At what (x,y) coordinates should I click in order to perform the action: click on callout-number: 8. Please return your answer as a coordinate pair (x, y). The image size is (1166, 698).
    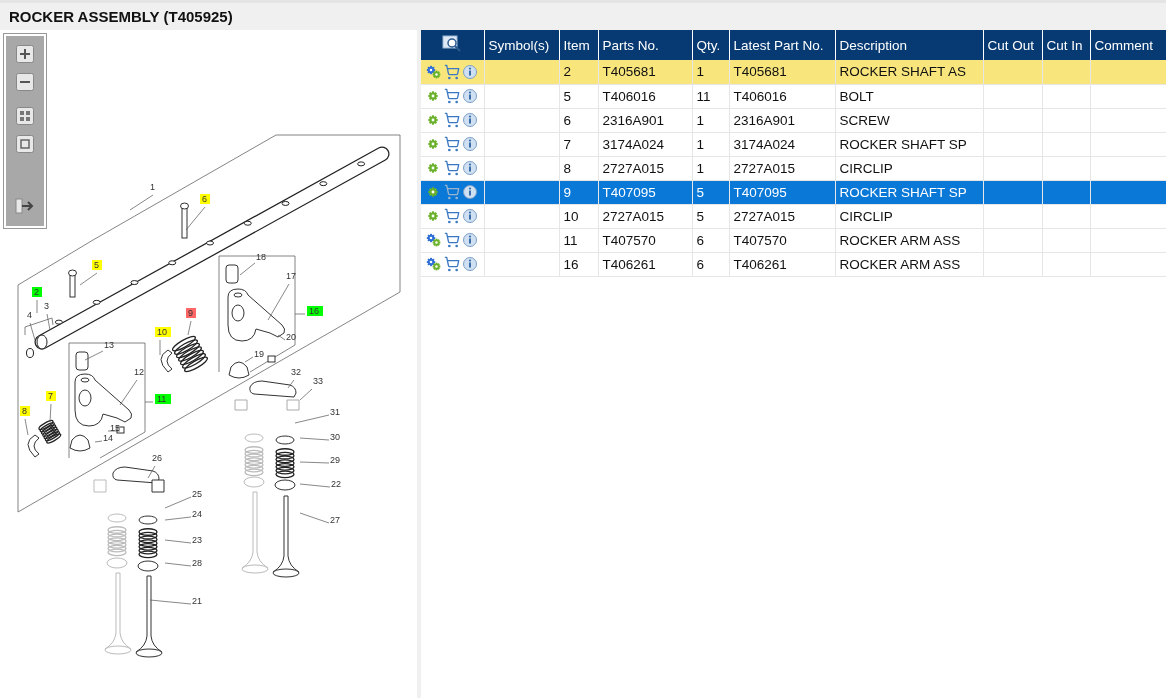
    Looking at the image, I should click on (25, 411).